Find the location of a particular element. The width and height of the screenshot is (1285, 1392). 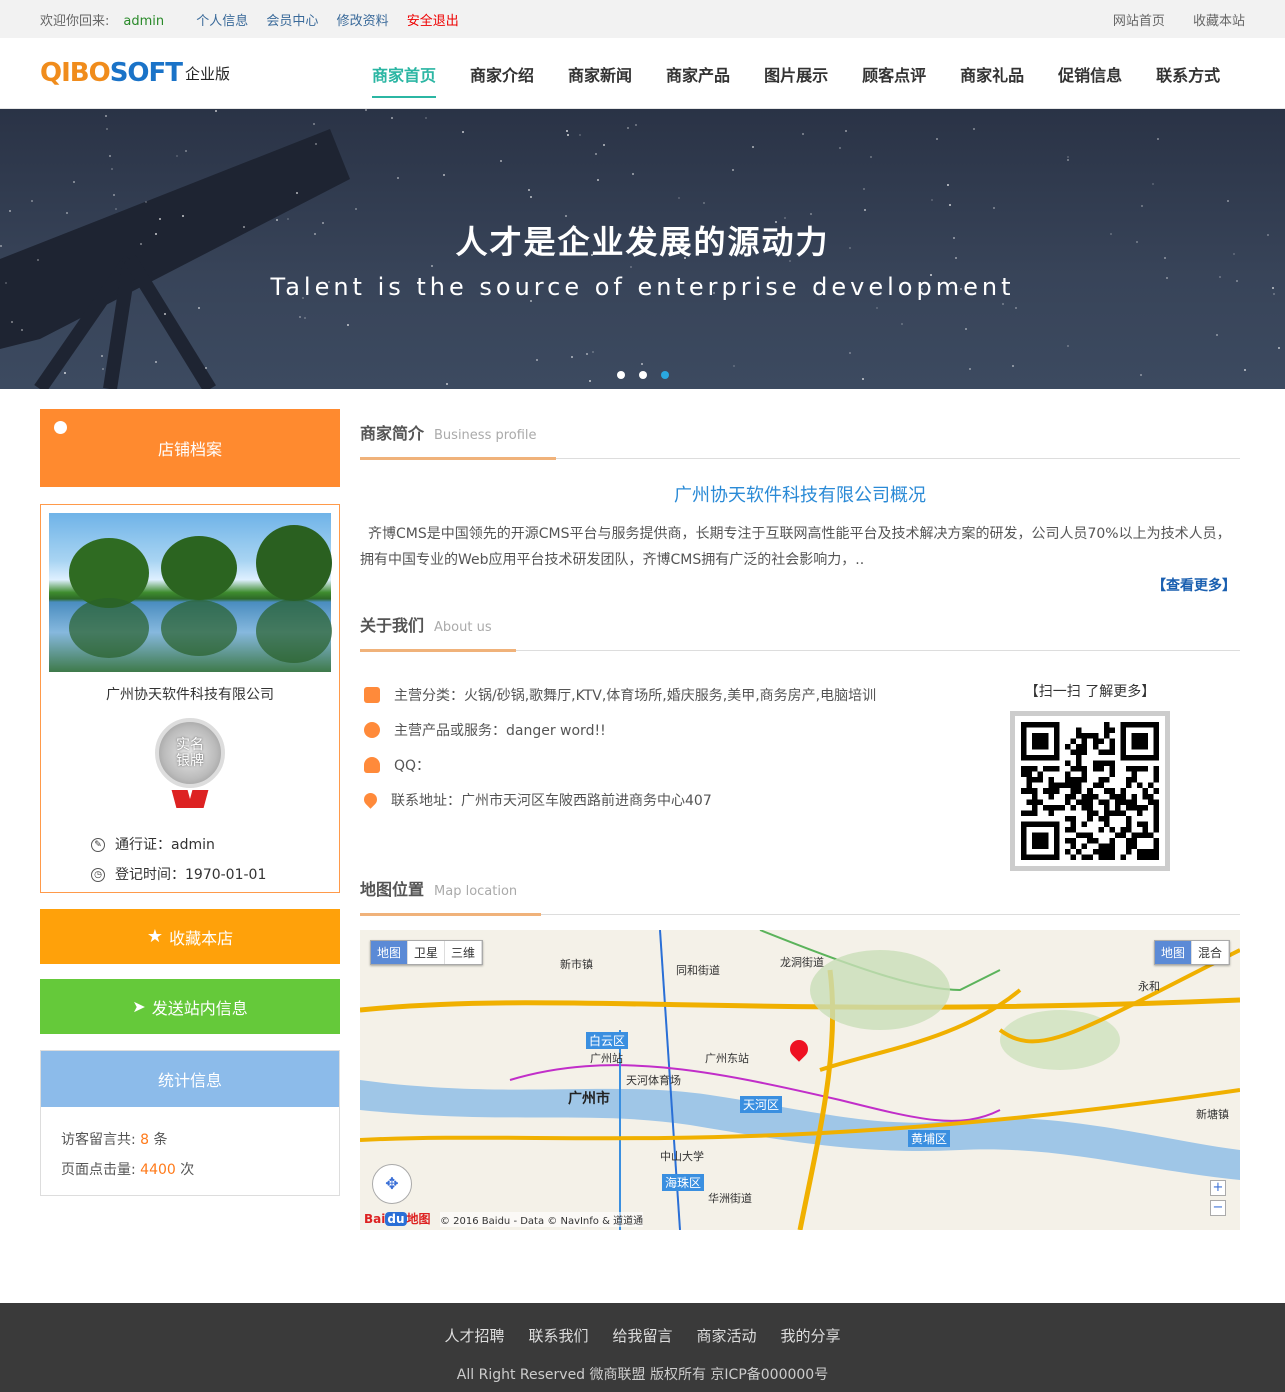

slider-dots is located at coordinates (642, 375).